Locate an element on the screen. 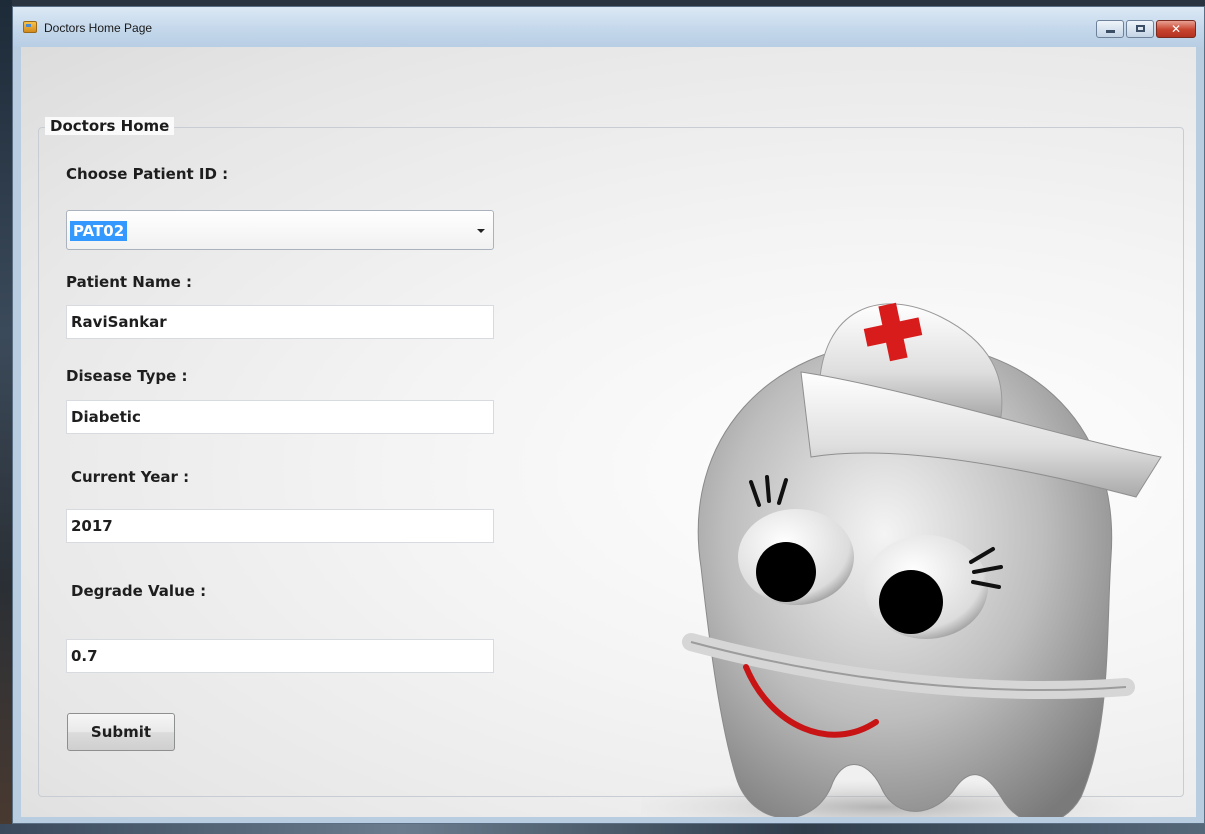 This screenshot has height=834, width=1205. degrade-value-label: Degrade Value : is located at coordinates (139, 591).